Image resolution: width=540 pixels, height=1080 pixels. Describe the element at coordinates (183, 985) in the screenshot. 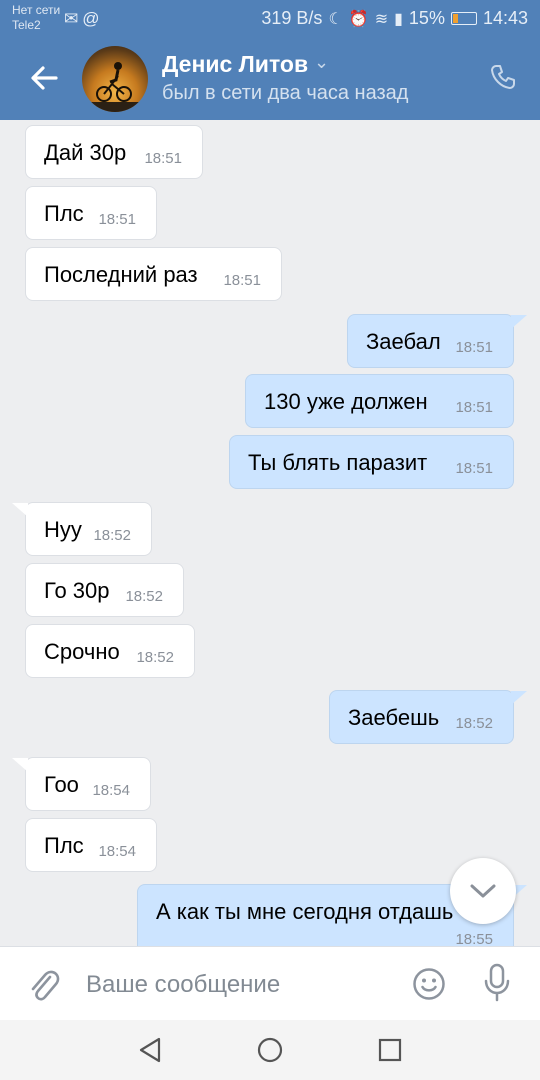

I see `message-input: Ваше сообщение` at that location.